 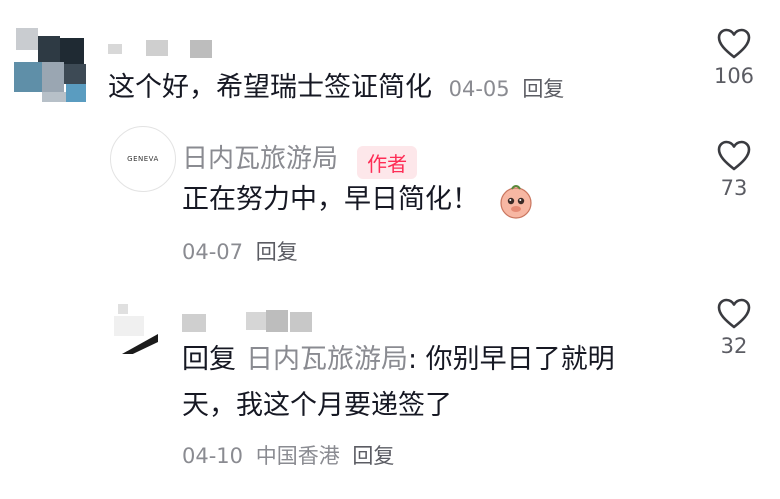 I want to click on comment-3-reply-button: 回复, so click(x=373, y=456).